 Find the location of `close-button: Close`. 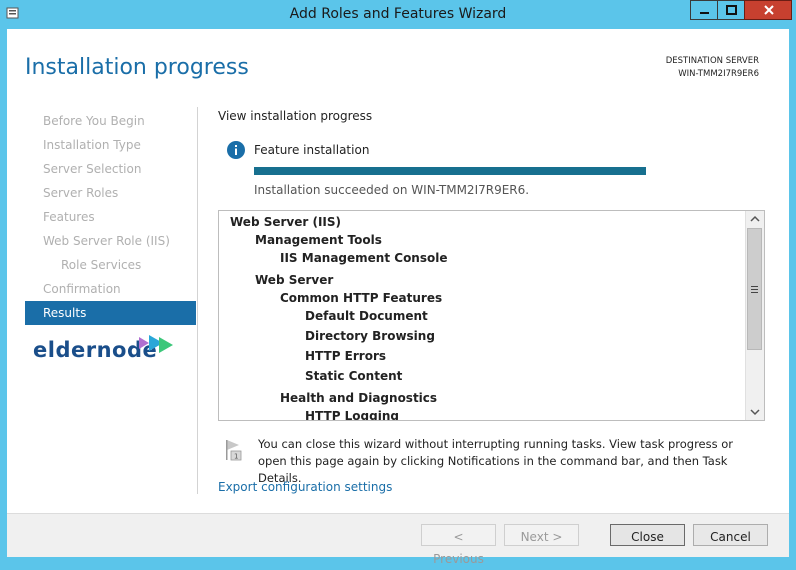

close-button: Close is located at coordinates (647, 535).